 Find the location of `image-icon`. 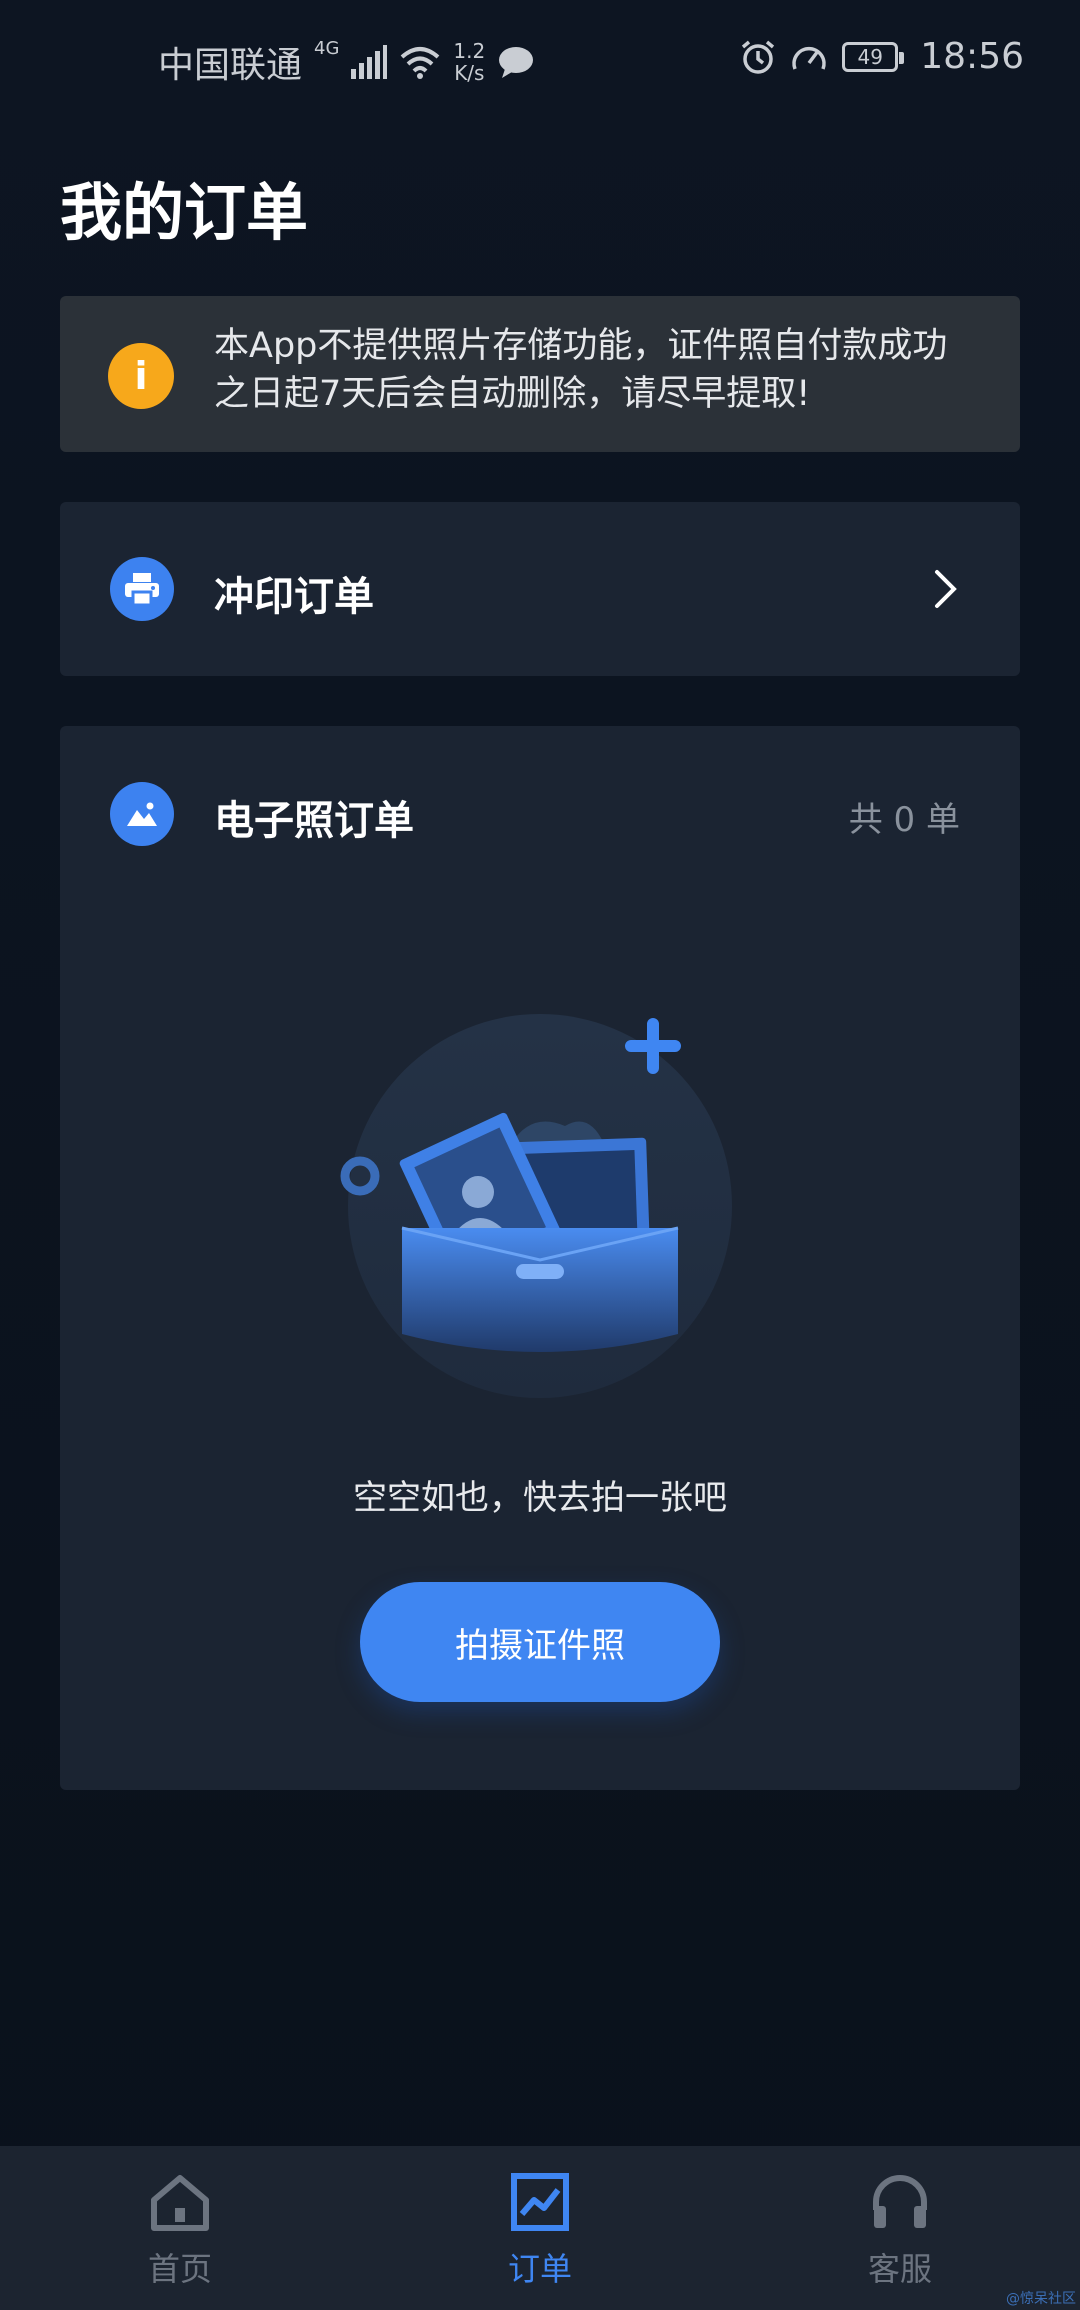

image-icon is located at coordinates (142, 814).